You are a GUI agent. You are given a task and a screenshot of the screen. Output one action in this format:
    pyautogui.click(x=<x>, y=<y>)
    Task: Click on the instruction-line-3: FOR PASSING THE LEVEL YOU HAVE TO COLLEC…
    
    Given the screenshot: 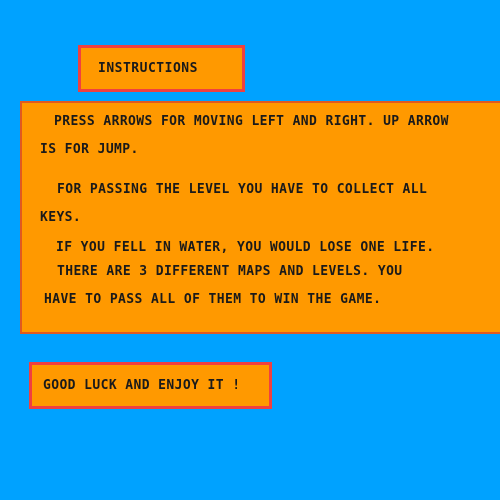 What is the action you would take?
    pyautogui.click(x=242, y=189)
    